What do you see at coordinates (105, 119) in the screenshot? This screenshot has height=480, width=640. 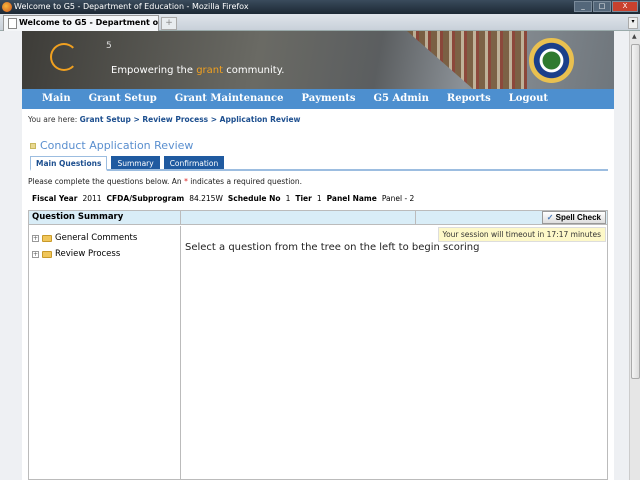 I see `breadcrumb-grant-setup: Grant Setup` at bounding box center [105, 119].